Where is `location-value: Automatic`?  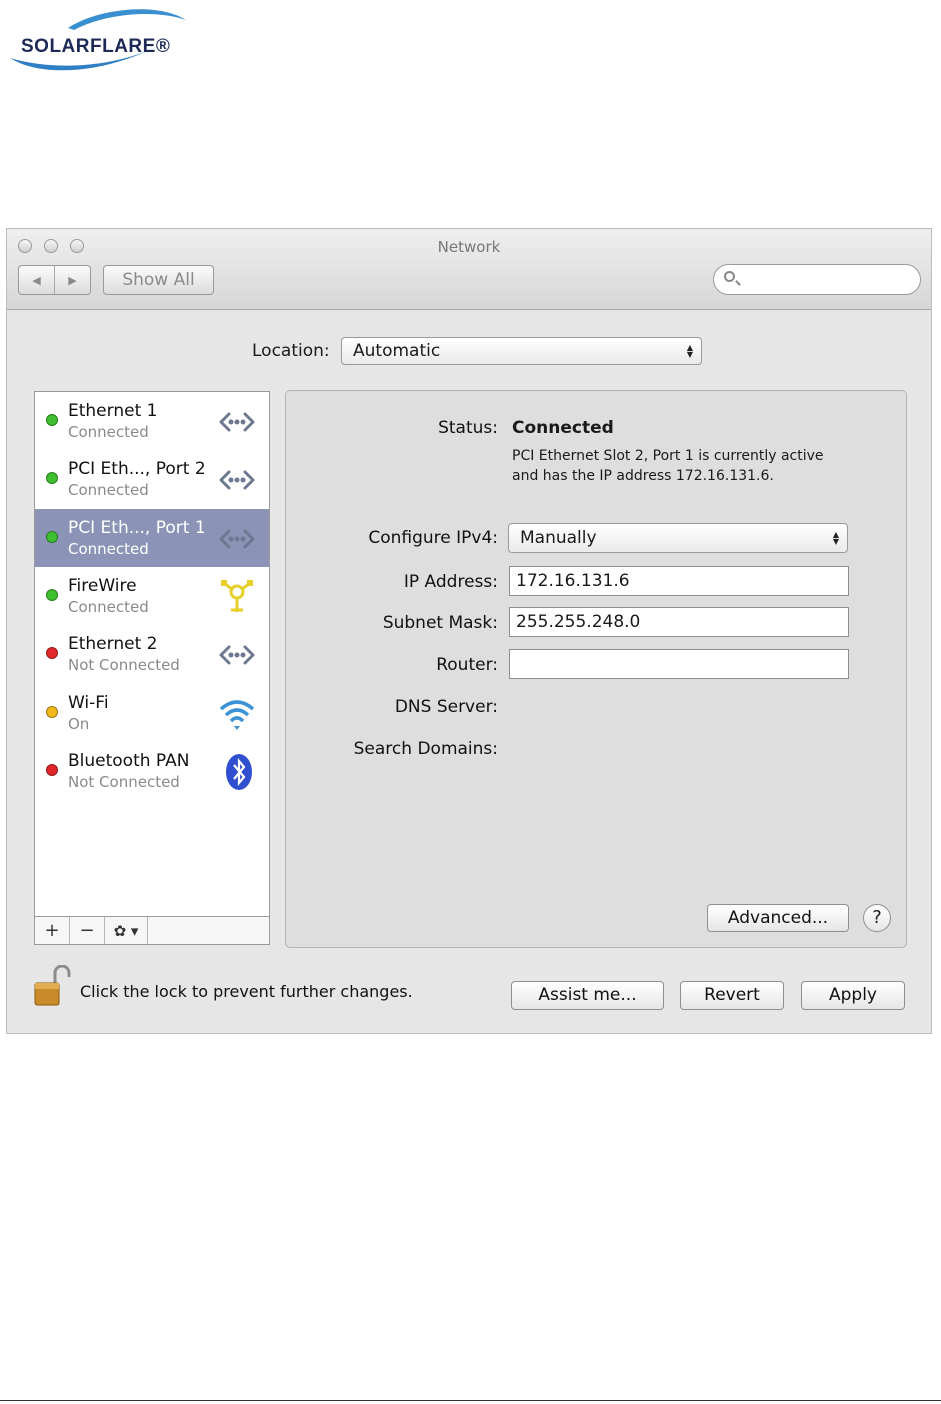
location-value: Automatic is located at coordinates (397, 351).